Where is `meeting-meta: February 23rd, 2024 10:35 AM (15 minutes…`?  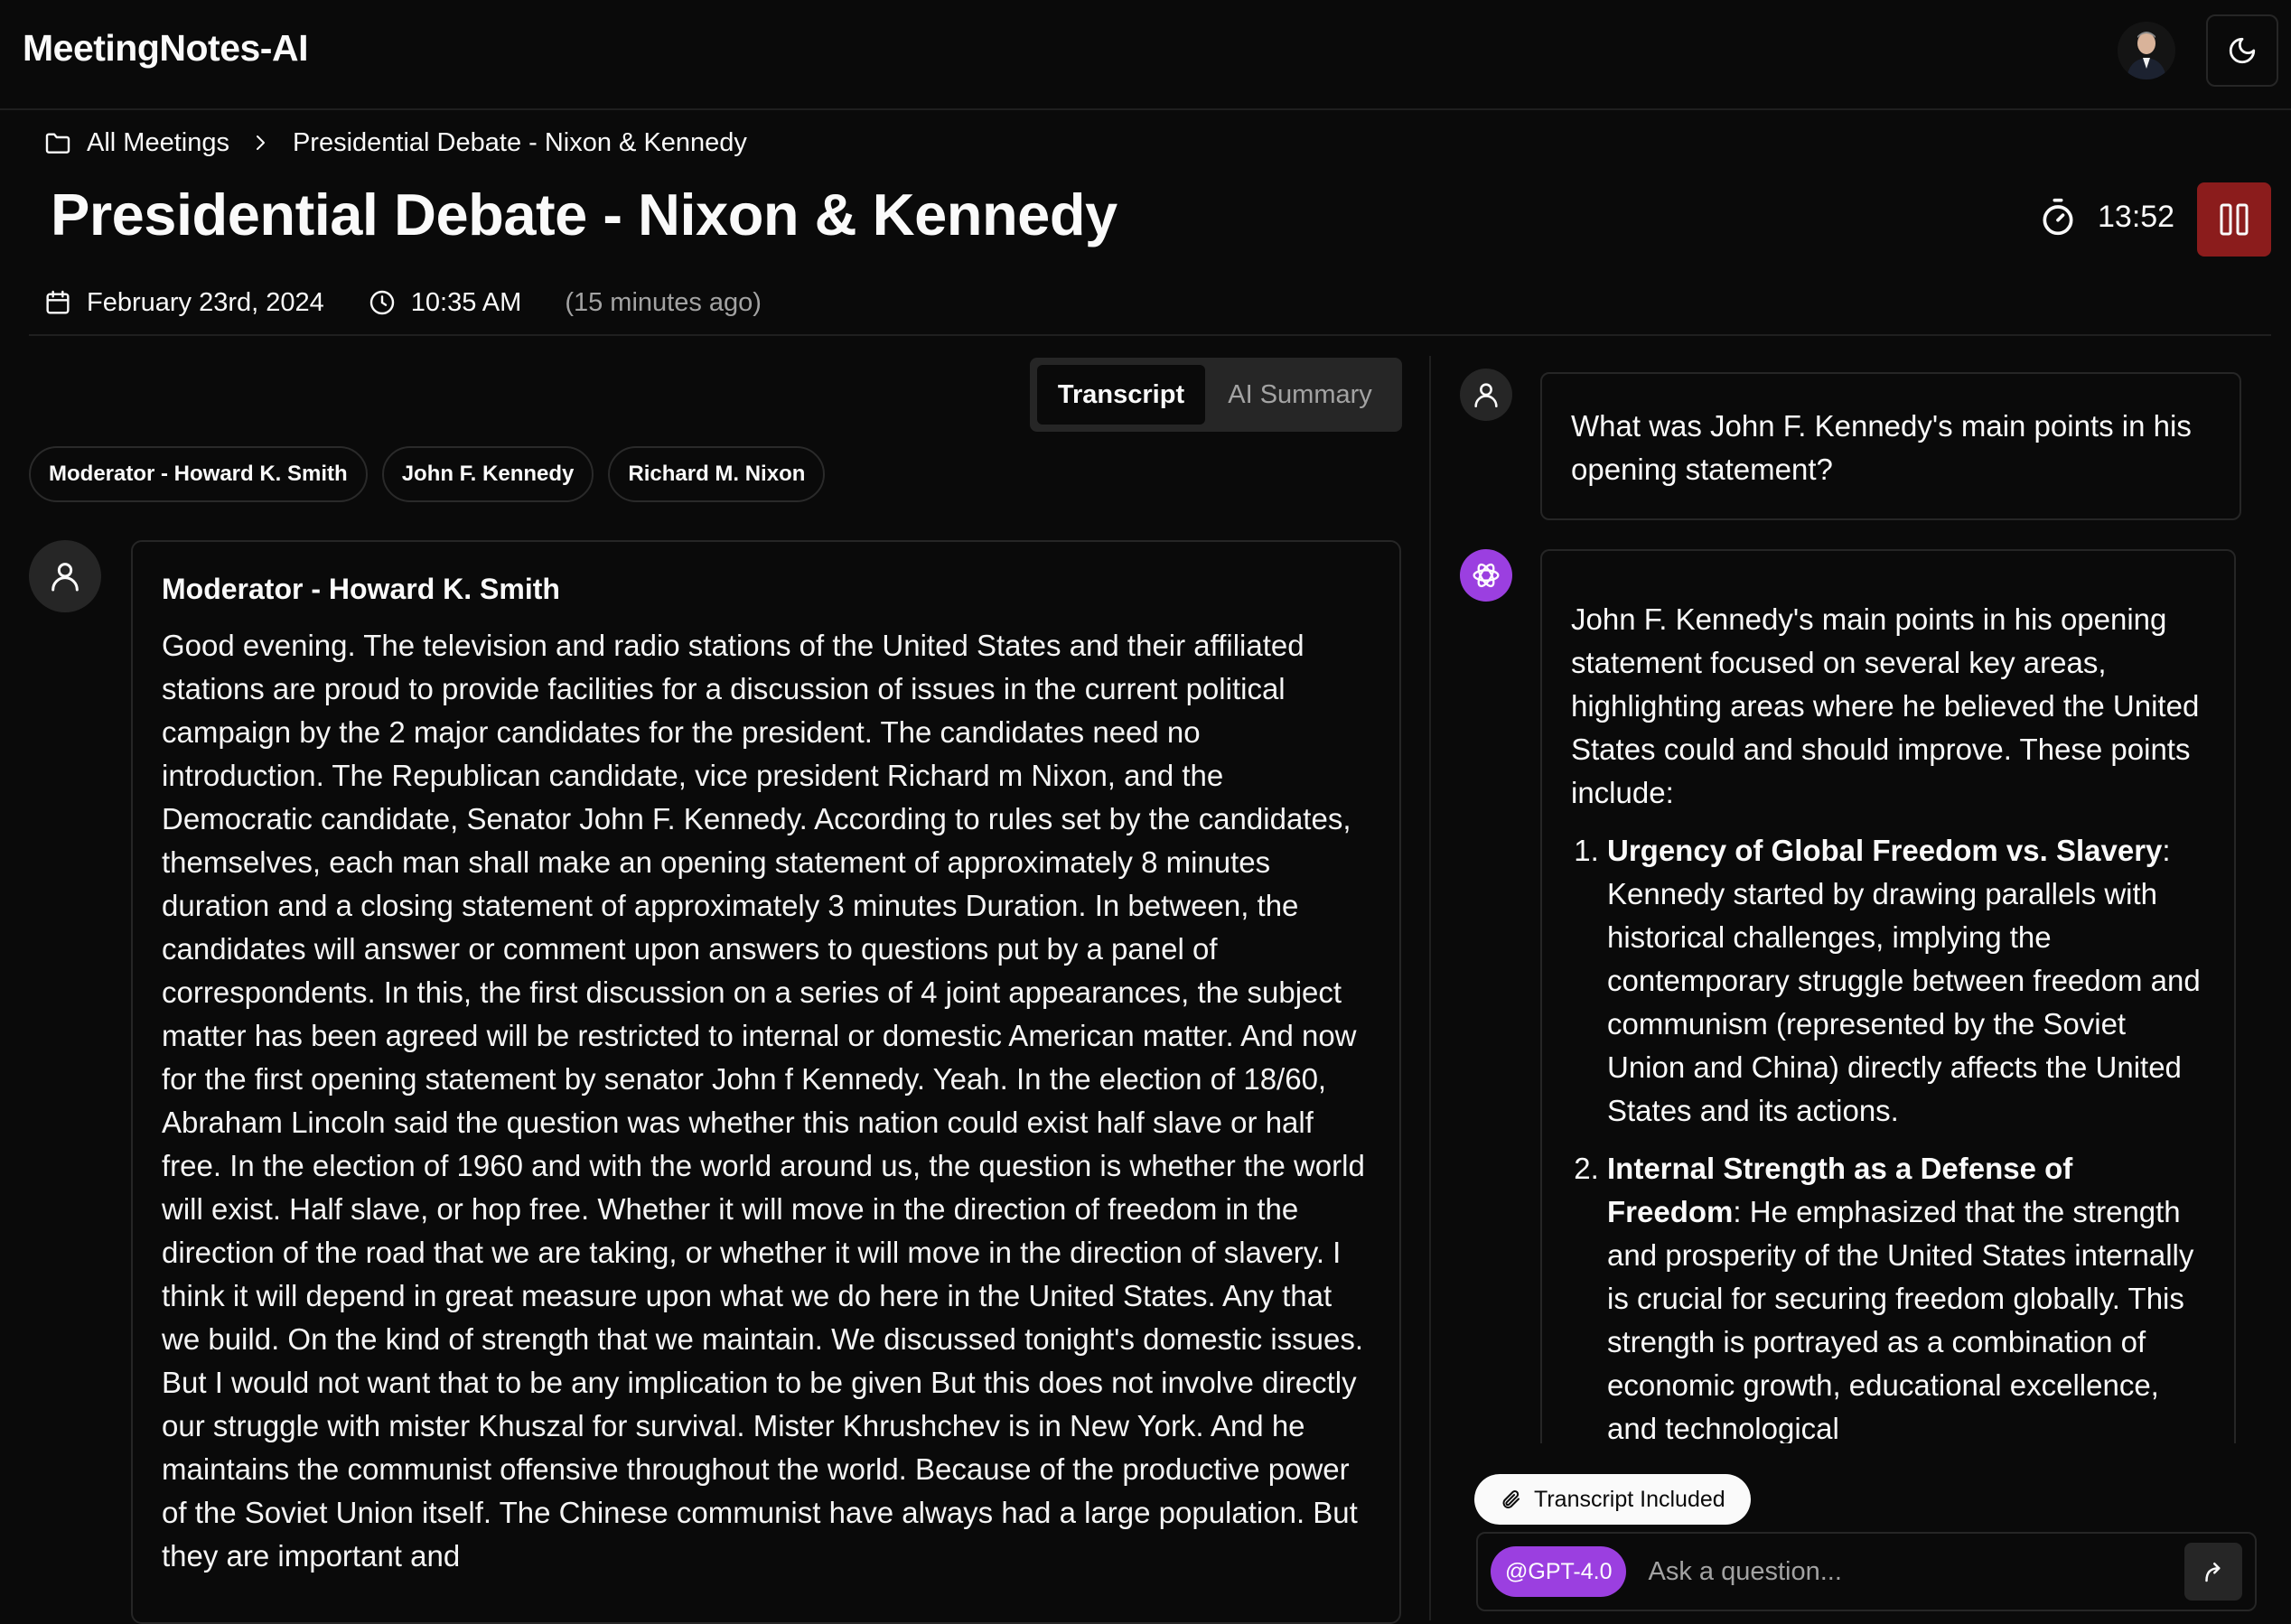 meeting-meta: February 23rd, 2024 10:35 AM (15 minutes… is located at coordinates (402, 303).